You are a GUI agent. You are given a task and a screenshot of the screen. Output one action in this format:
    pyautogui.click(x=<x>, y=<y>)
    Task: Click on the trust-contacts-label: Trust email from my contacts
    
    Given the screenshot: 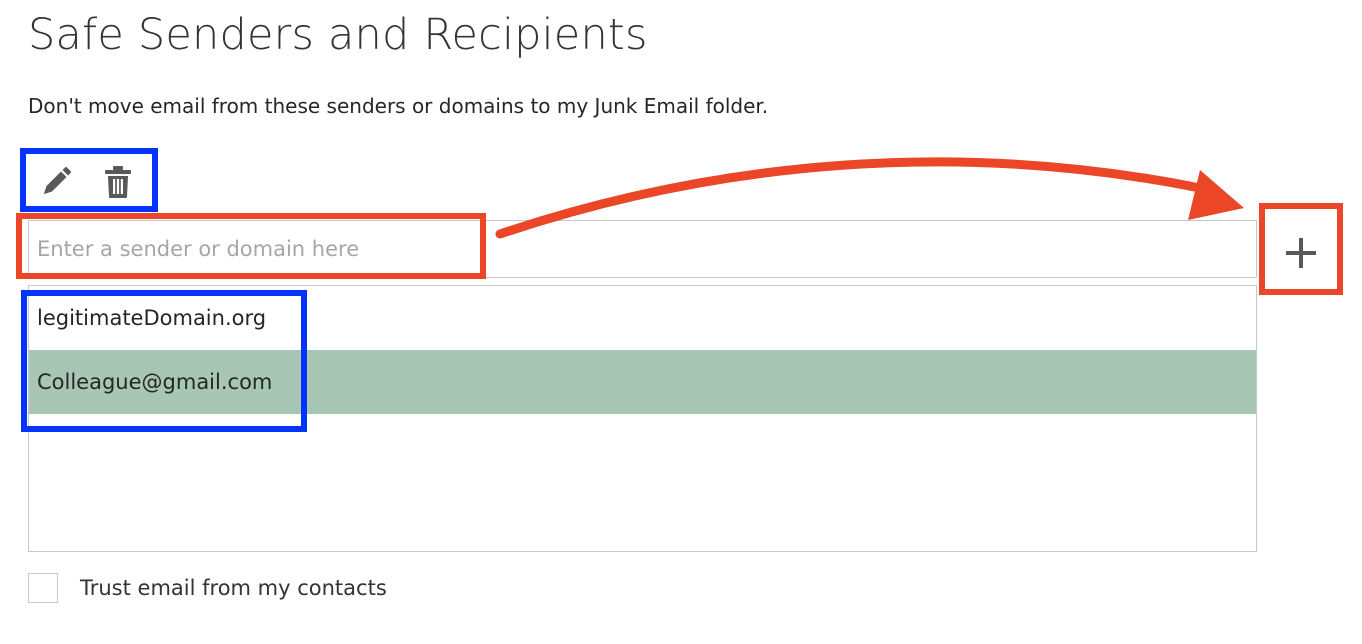 What is the action you would take?
    pyautogui.click(x=233, y=588)
    